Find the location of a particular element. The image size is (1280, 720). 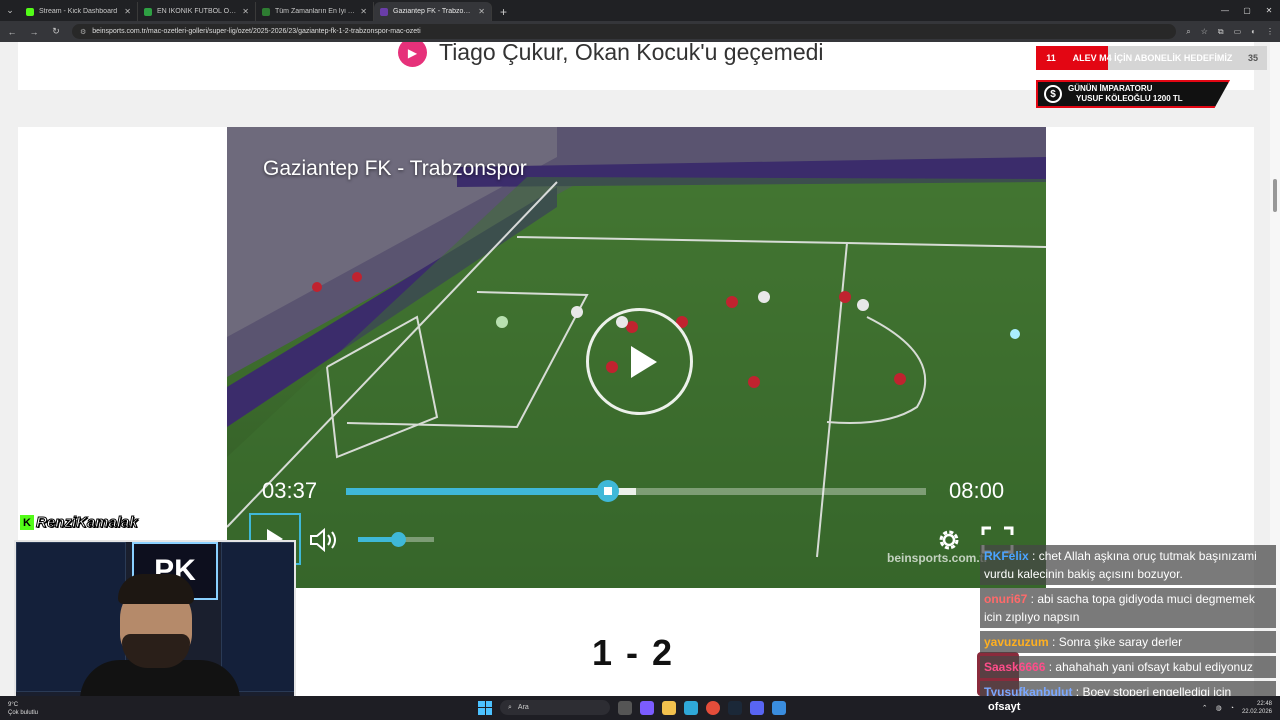

site-info-icon: ⚙ is located at coordinates (83, 32).